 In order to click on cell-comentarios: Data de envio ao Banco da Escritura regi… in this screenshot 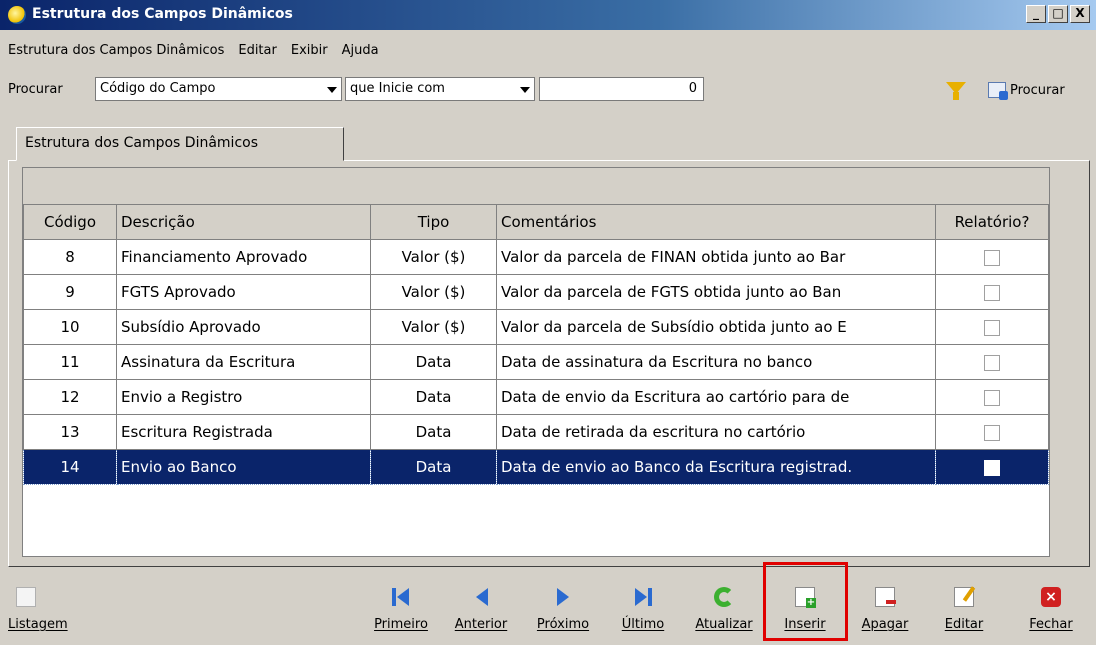, I will do `click(716, 467)`.